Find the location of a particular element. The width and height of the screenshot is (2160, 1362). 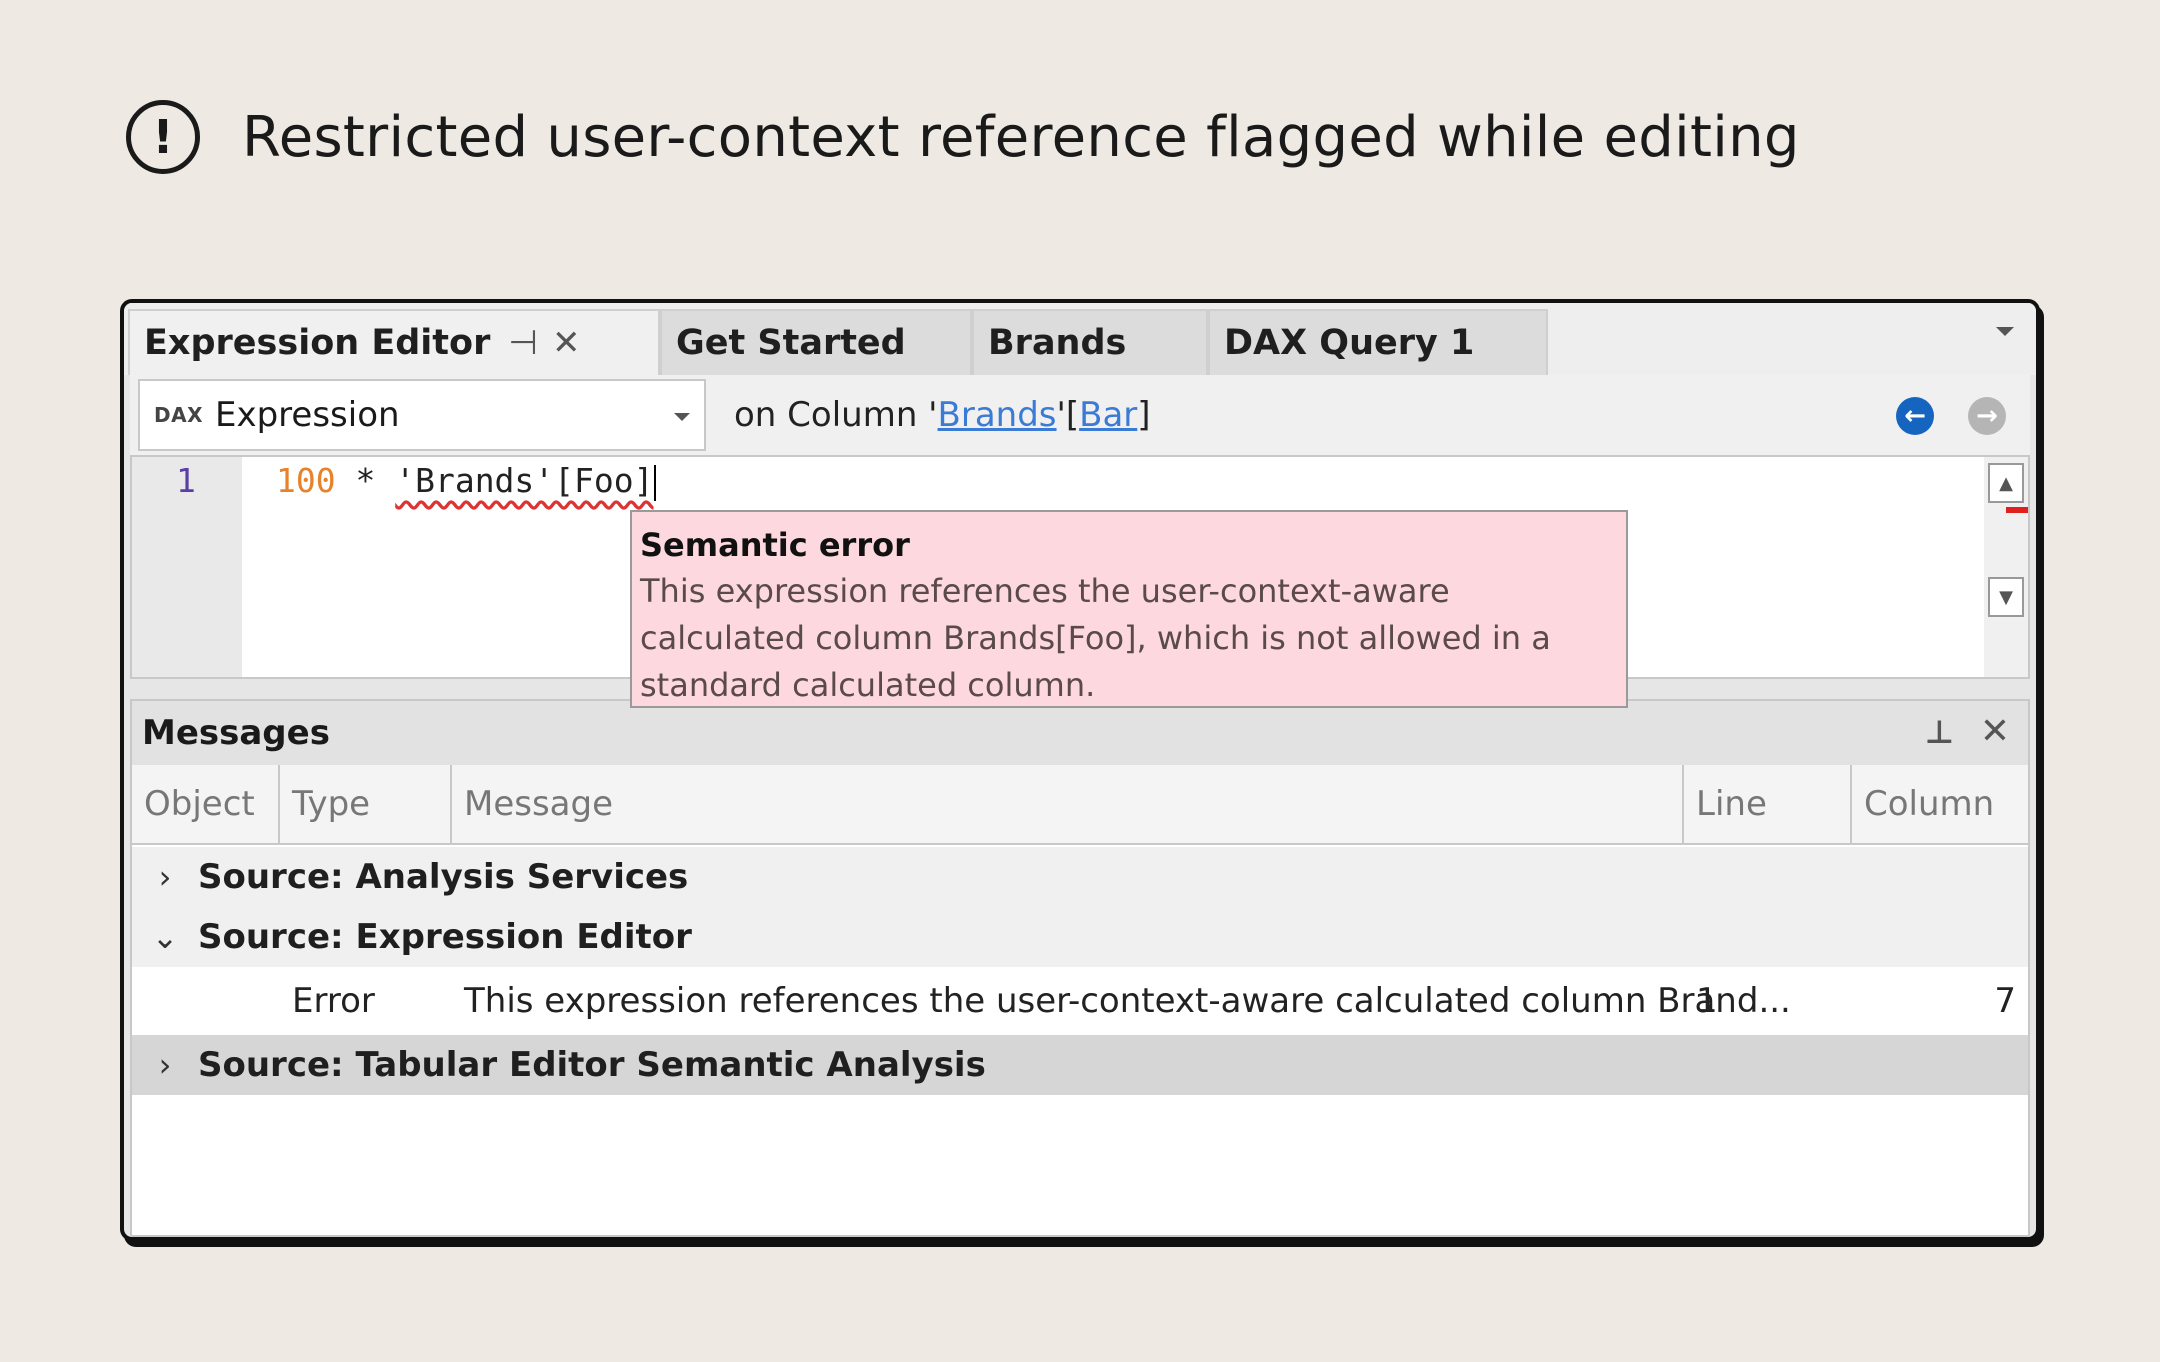

row-type: Error is located at coordinates (333, 1001).